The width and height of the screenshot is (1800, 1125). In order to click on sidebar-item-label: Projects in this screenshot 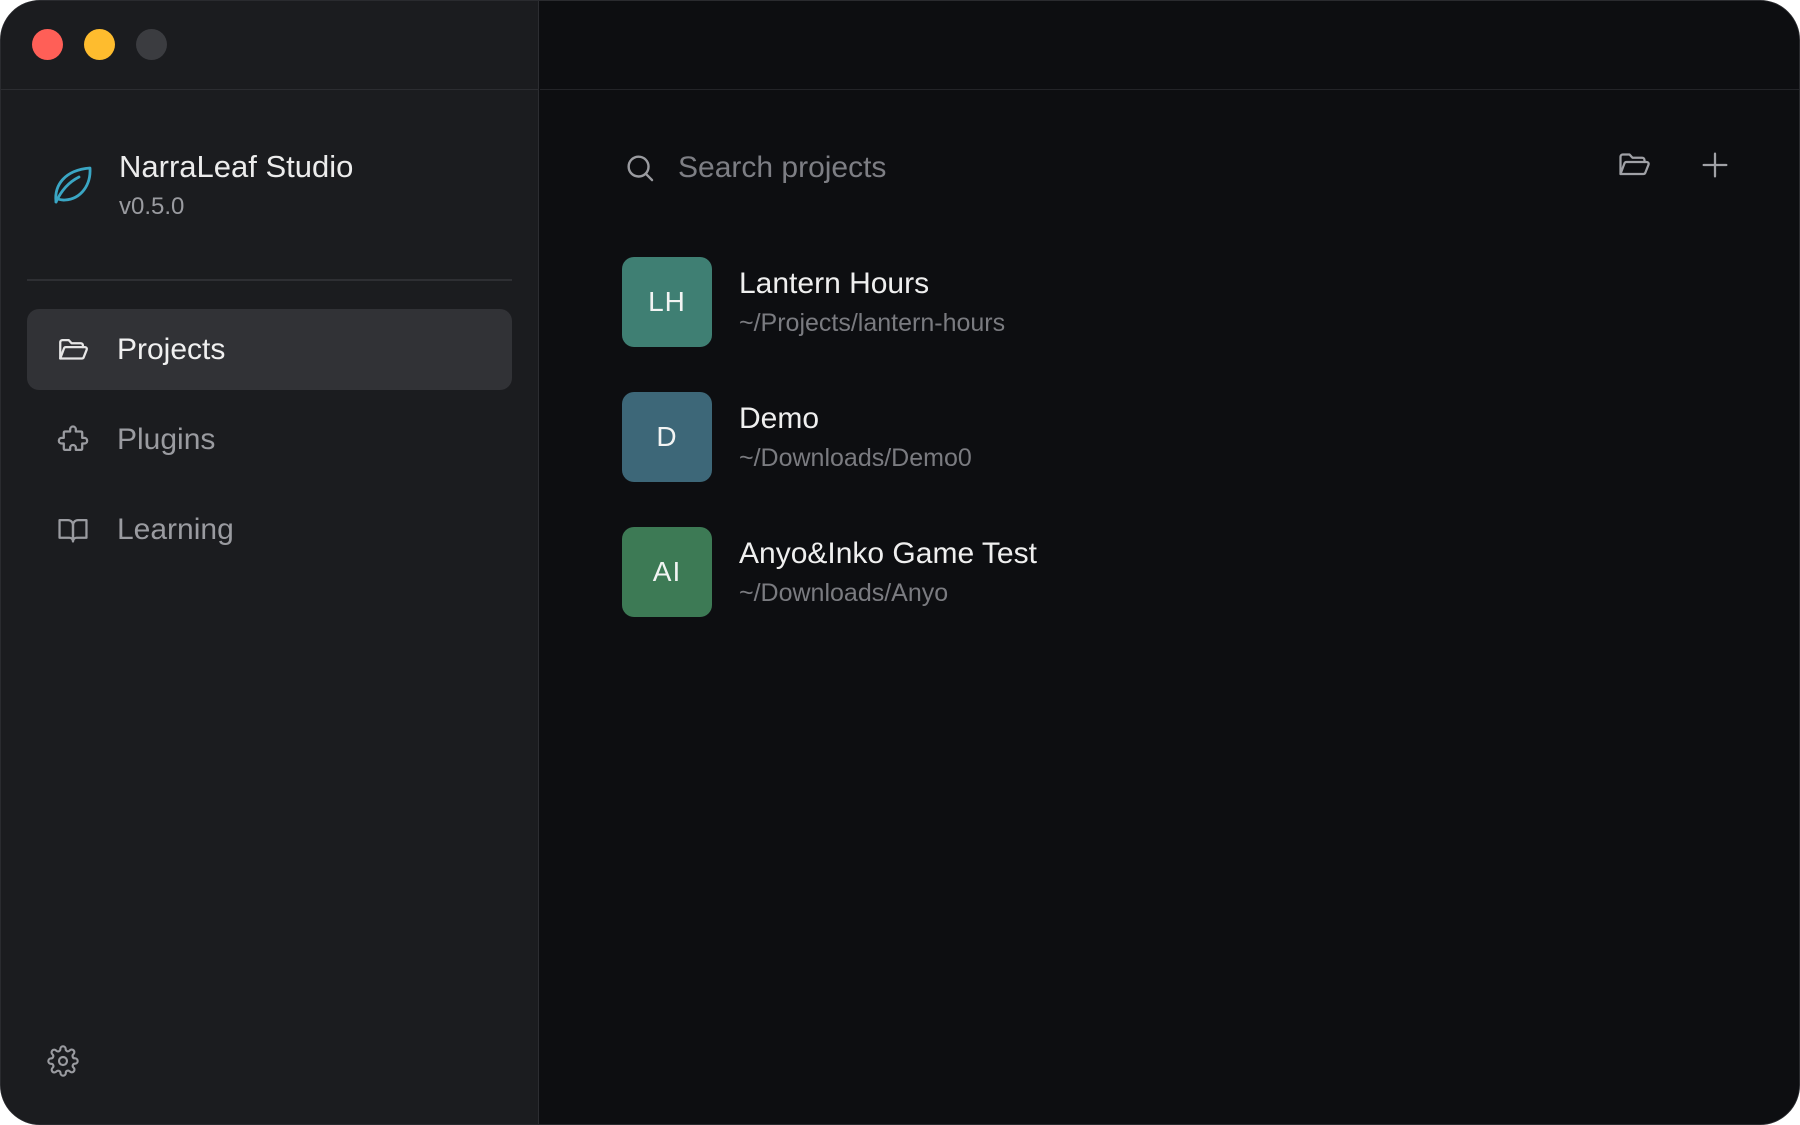, I will do `click(171, 349)`.